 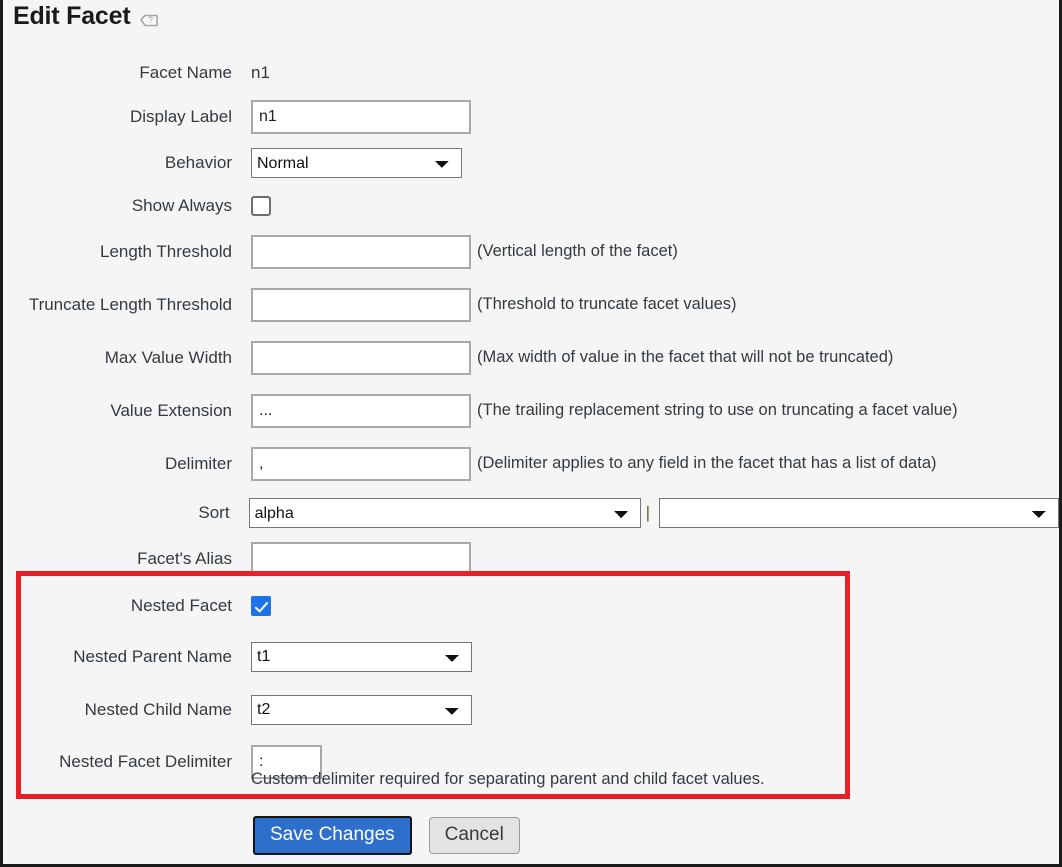 I want to click on show-always-field, so click(x=261, y=205).